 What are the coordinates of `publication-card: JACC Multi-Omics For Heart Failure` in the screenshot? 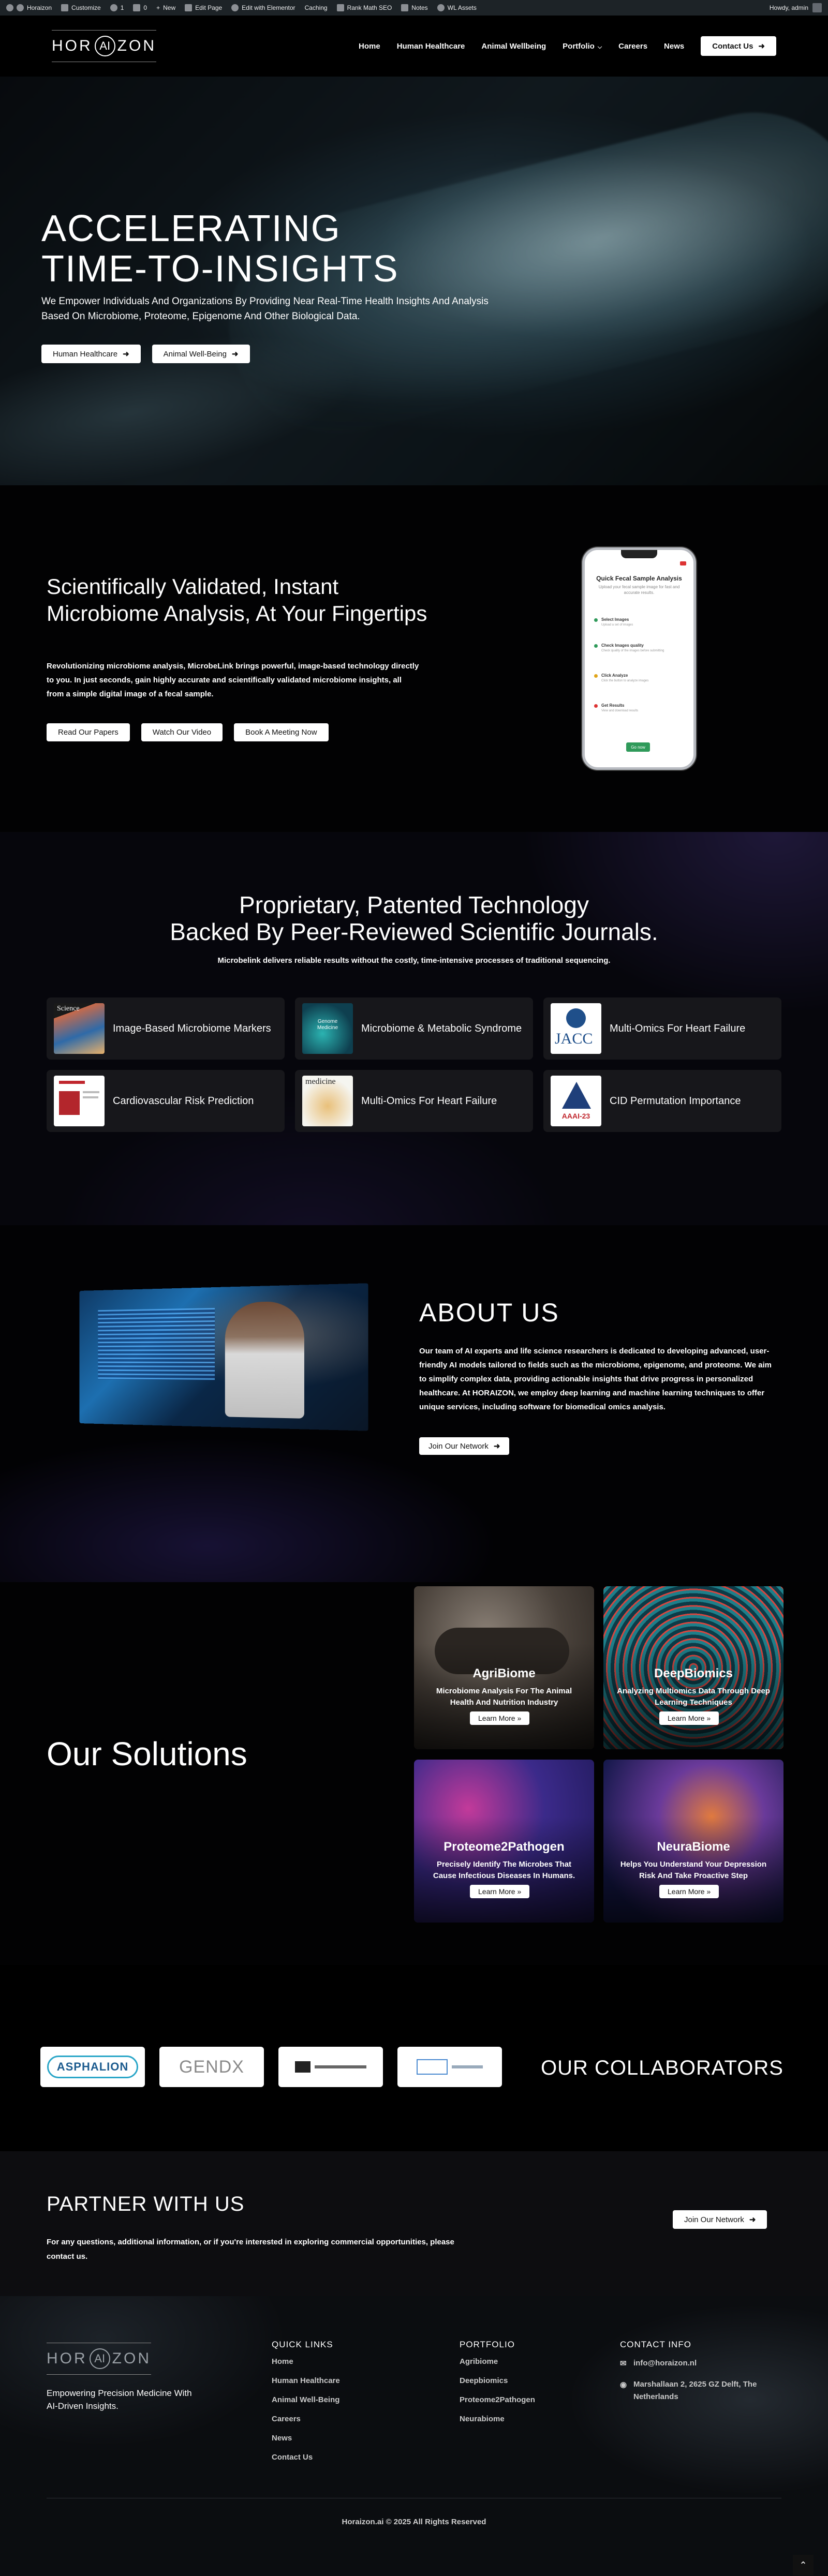 It's located at (662, 1028).